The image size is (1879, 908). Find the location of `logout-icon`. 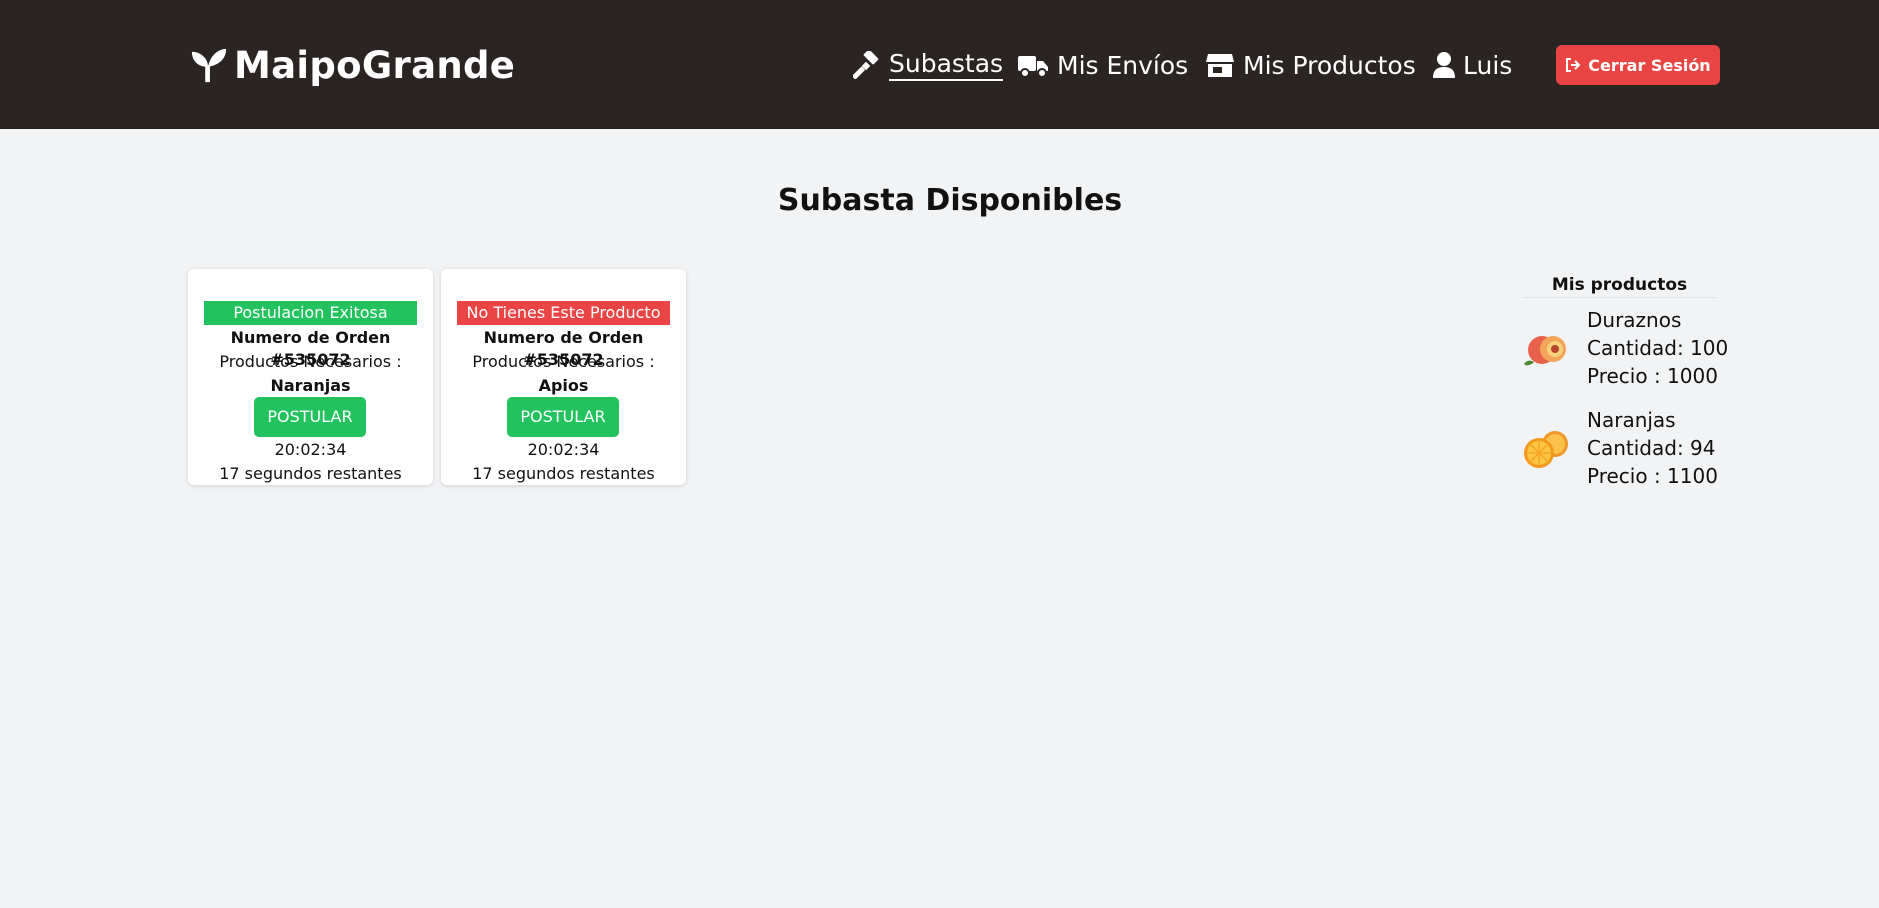

logout-icon is located at coordinates (1573, 65).